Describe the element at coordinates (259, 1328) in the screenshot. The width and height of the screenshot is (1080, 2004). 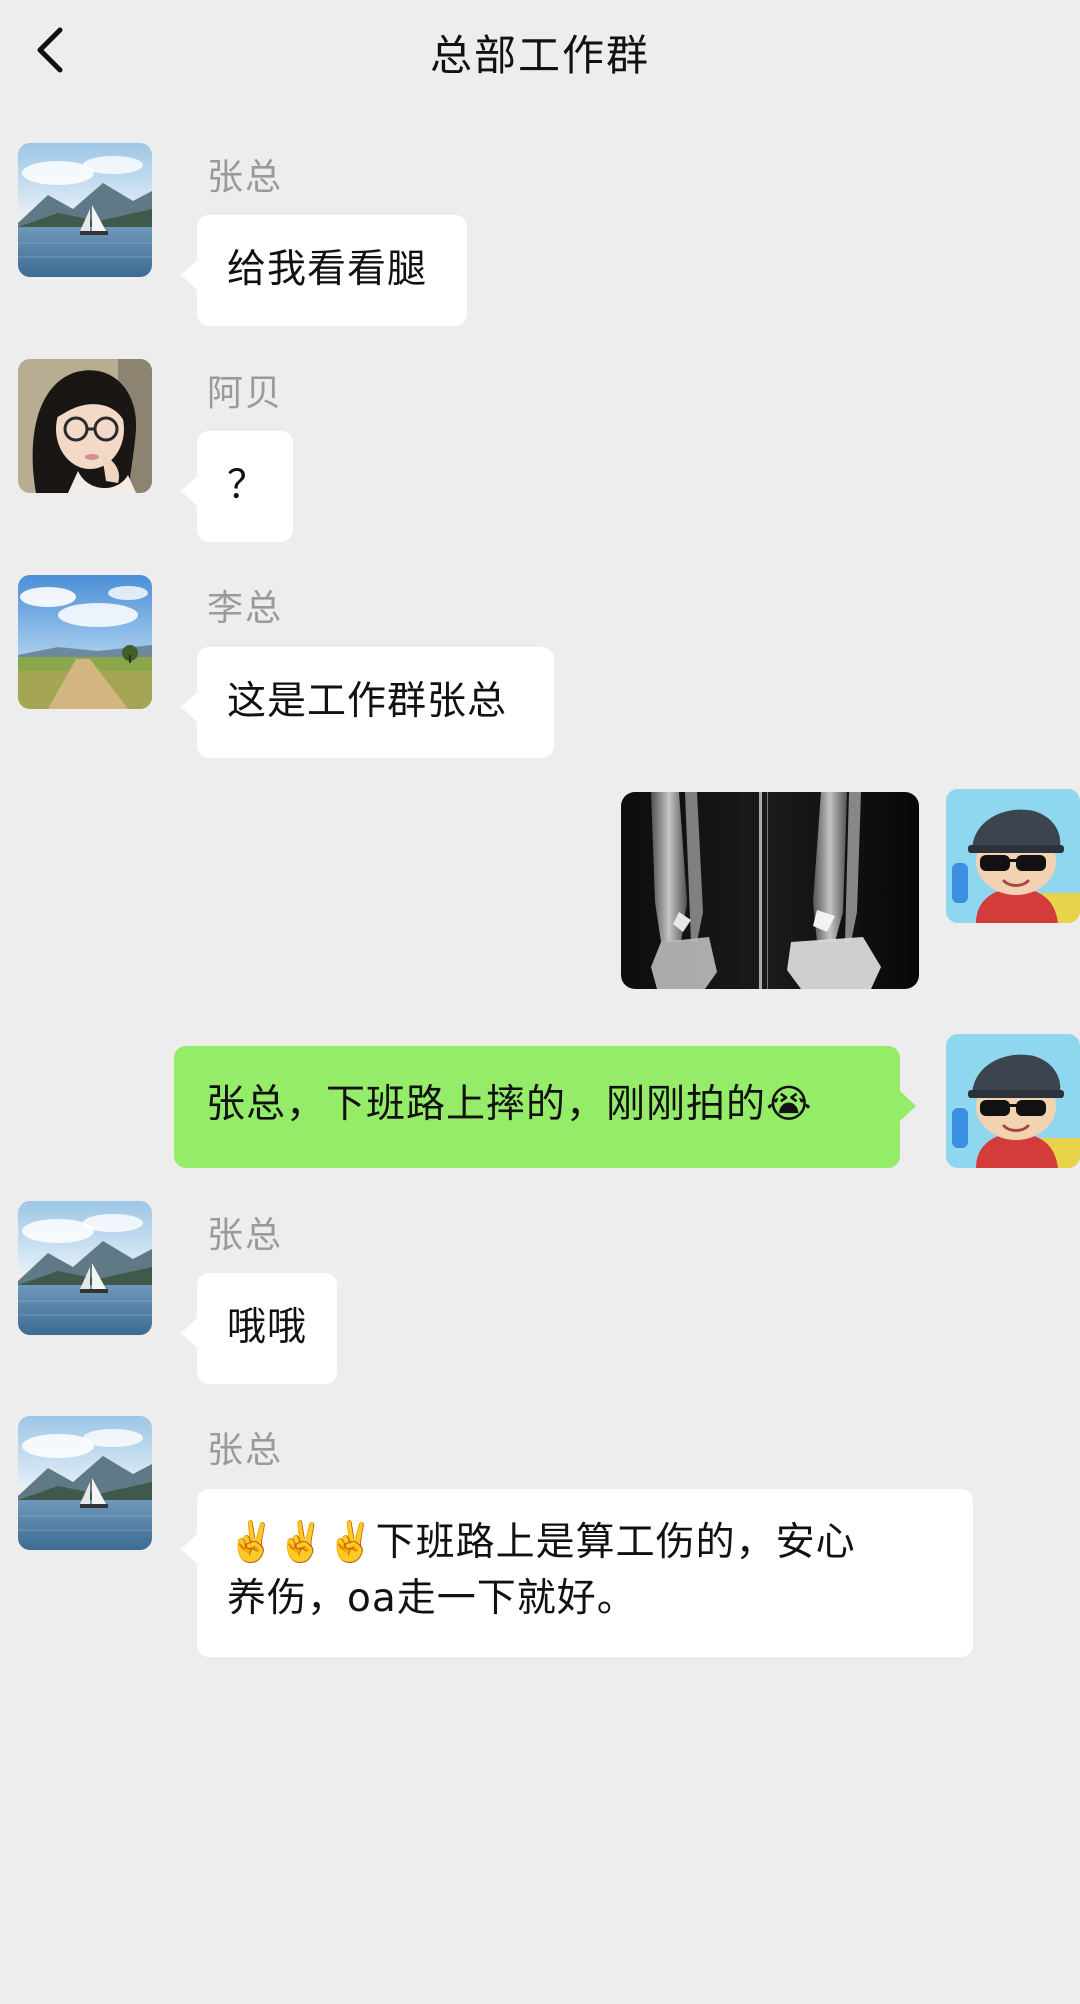
I see `message-bubble: 哦哦` at that location.